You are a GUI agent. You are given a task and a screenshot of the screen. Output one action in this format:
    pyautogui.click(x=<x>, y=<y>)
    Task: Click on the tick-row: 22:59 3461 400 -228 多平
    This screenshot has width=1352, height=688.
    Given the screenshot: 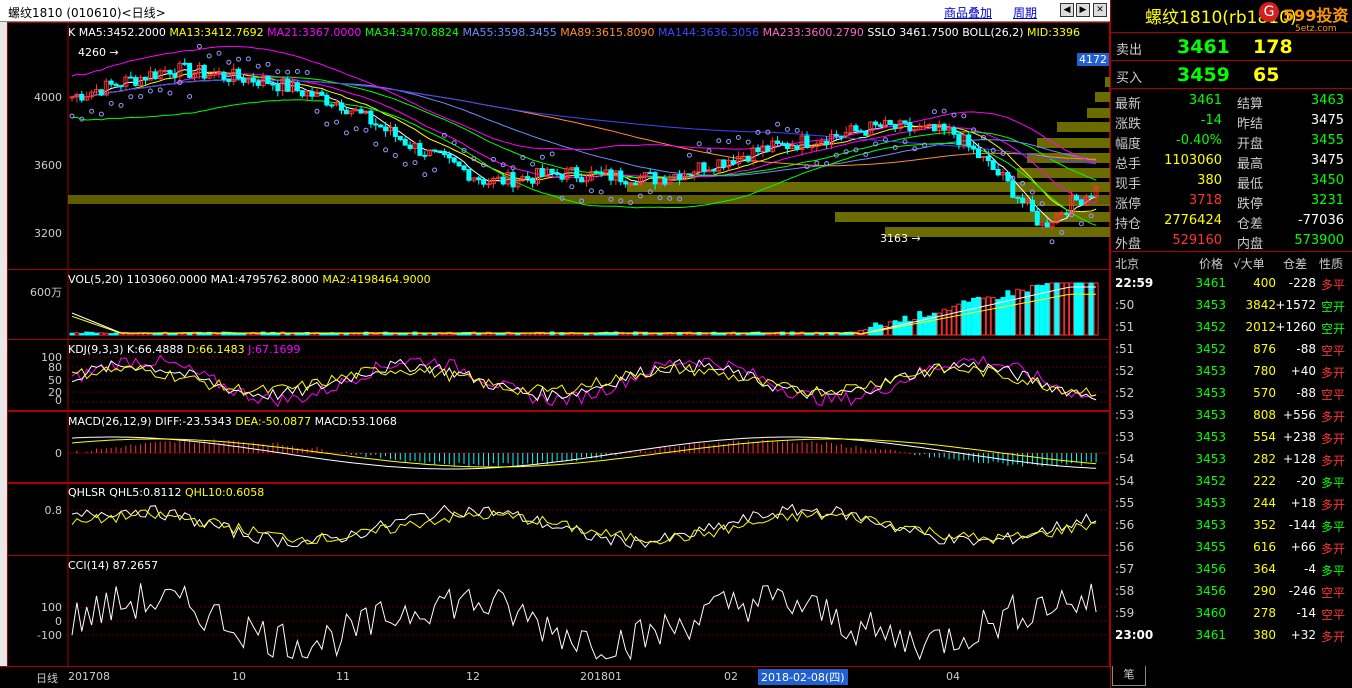 What is the action you would take?
    pyautogui.click(x=1231, y=283)
    